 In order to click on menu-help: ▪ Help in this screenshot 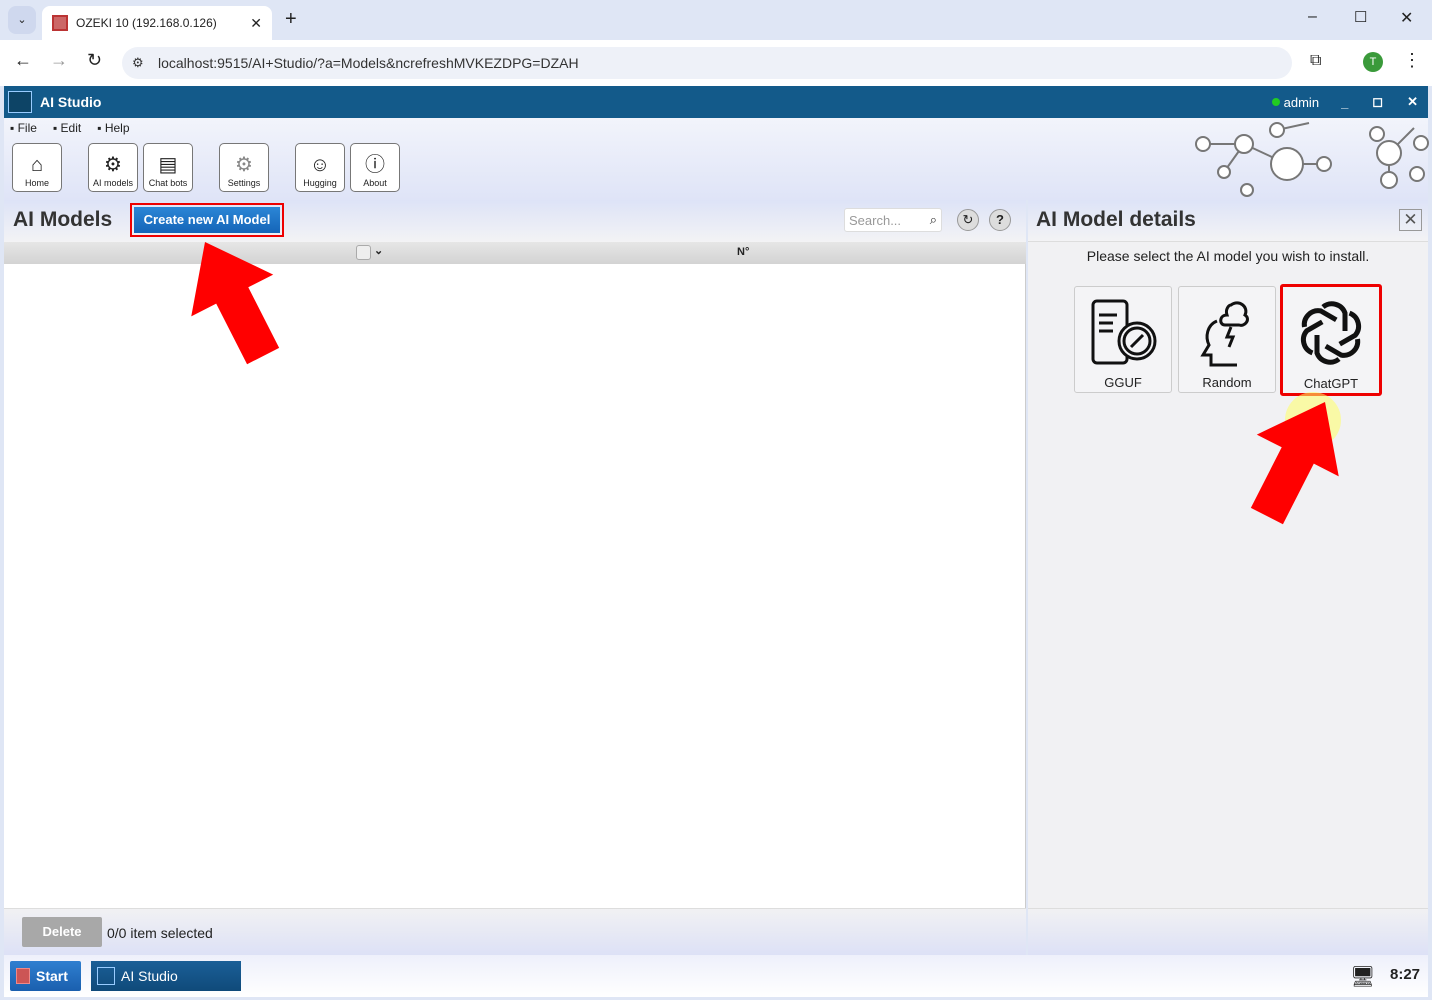, I will do `click(113, 128)`.